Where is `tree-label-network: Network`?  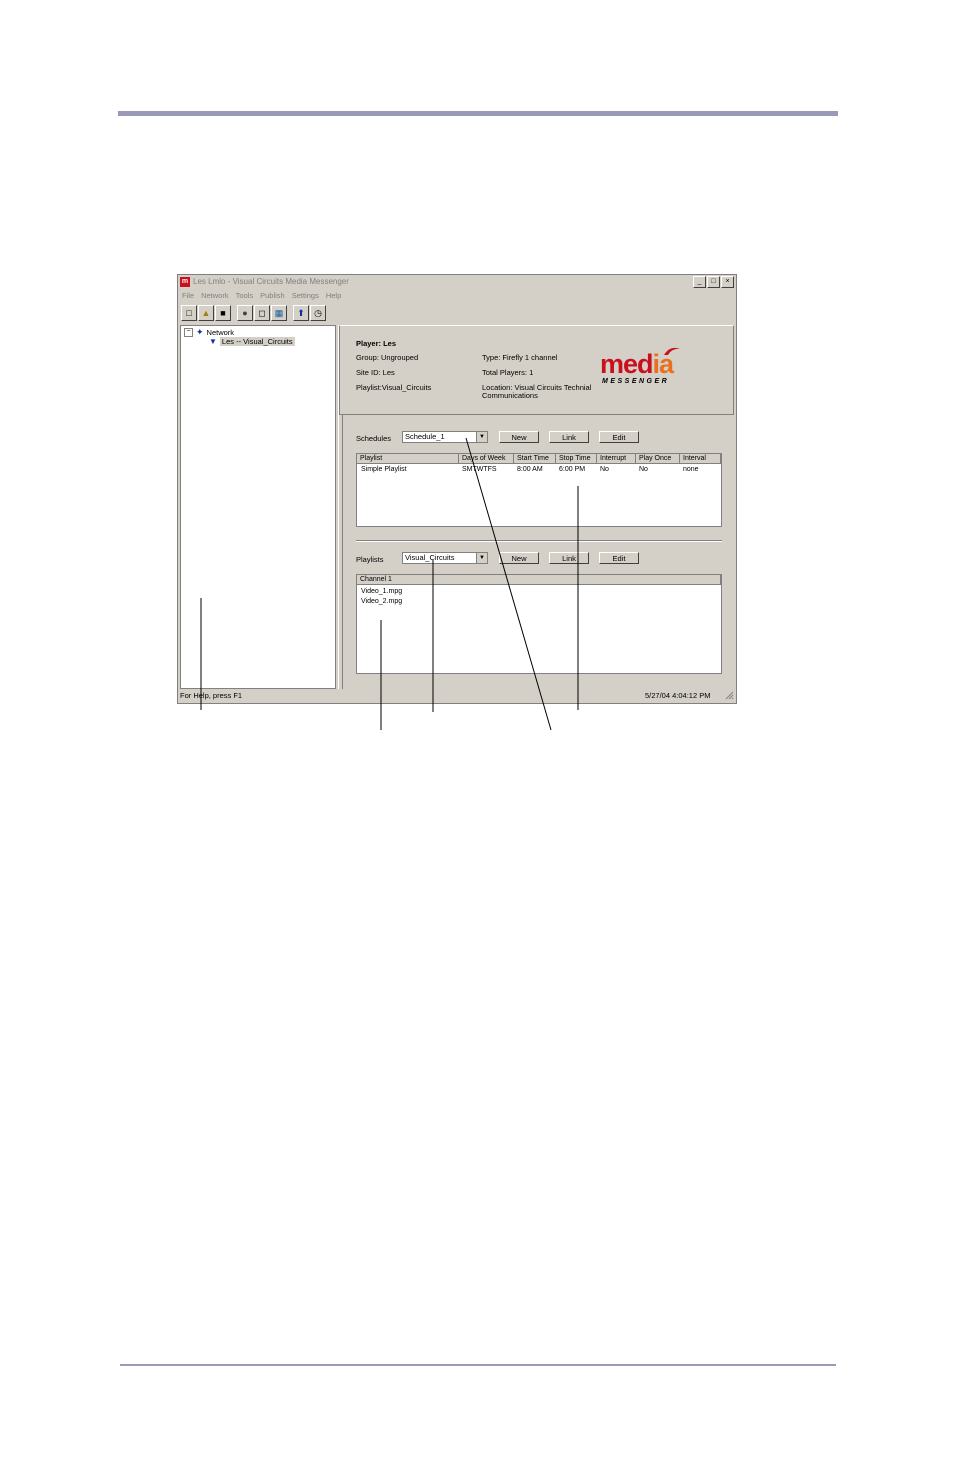
tree-label-network: Network is located at coordinates (220, 332).